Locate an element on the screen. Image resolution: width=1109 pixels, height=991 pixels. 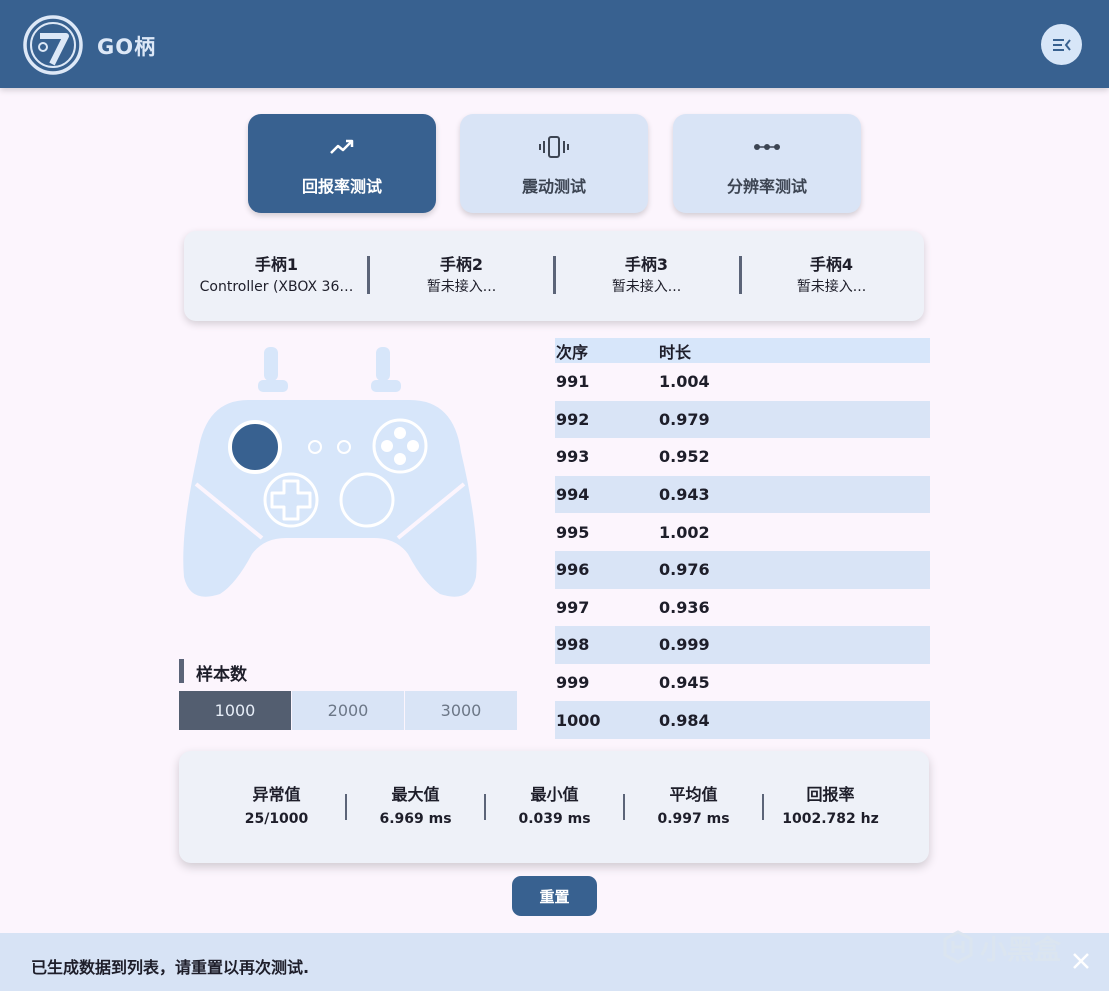
table-row: 1000 0.984 is located at coordinates (742, 720).